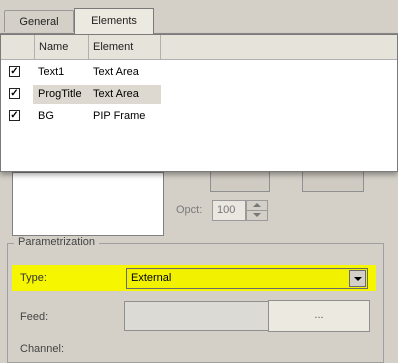 This screenshot has height=363, width=398. What do you see at coordinates (199, 47) in the screenshot?
I see `list-header: Name Element` at bounding box center [199, 47].